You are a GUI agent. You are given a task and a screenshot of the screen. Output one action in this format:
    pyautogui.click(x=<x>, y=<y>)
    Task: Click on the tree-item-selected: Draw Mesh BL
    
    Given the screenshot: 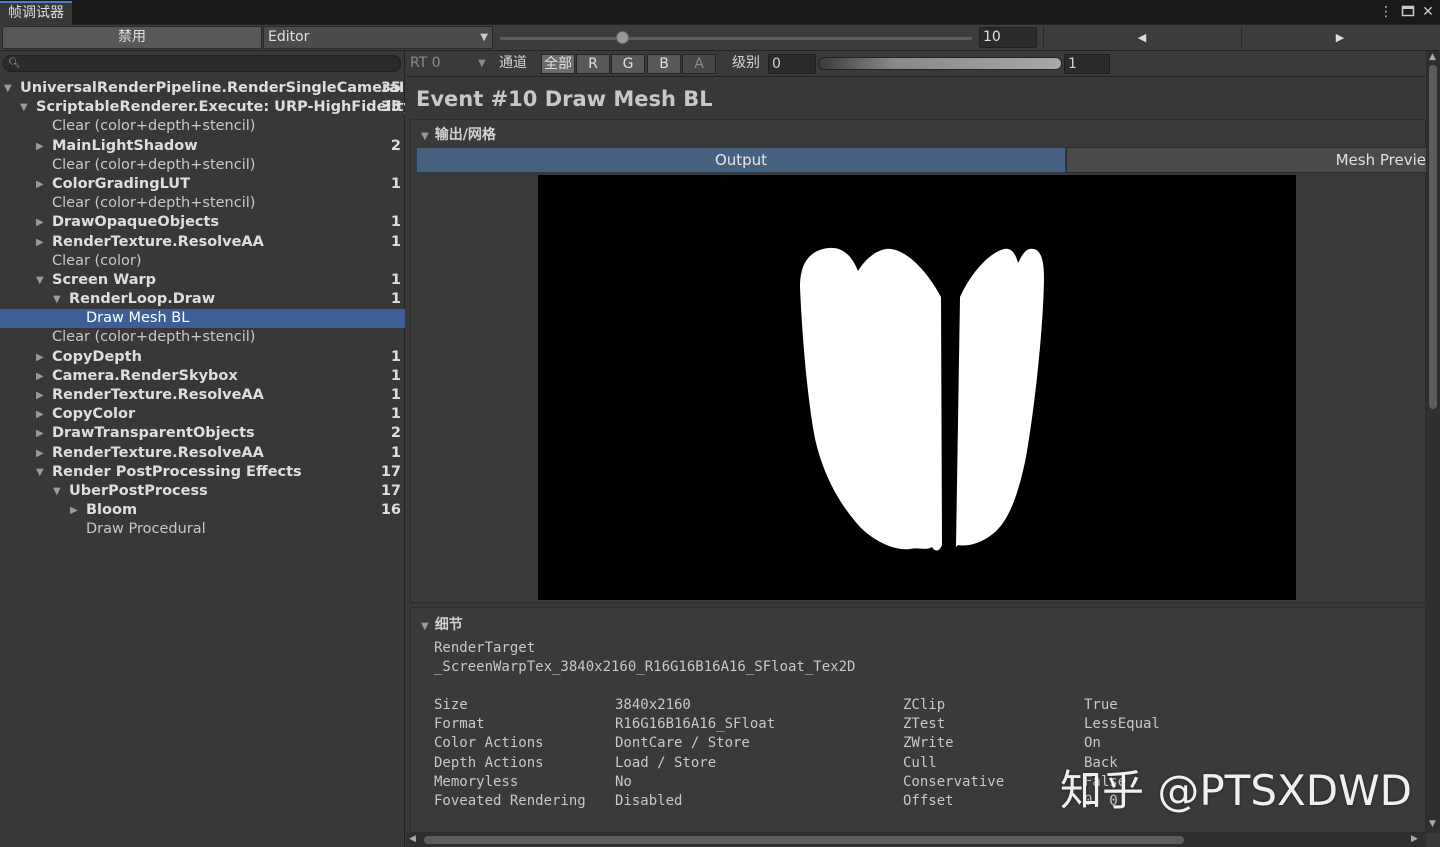 What is the action you would take?
    pyautogui.click(x=202, y=319)
    